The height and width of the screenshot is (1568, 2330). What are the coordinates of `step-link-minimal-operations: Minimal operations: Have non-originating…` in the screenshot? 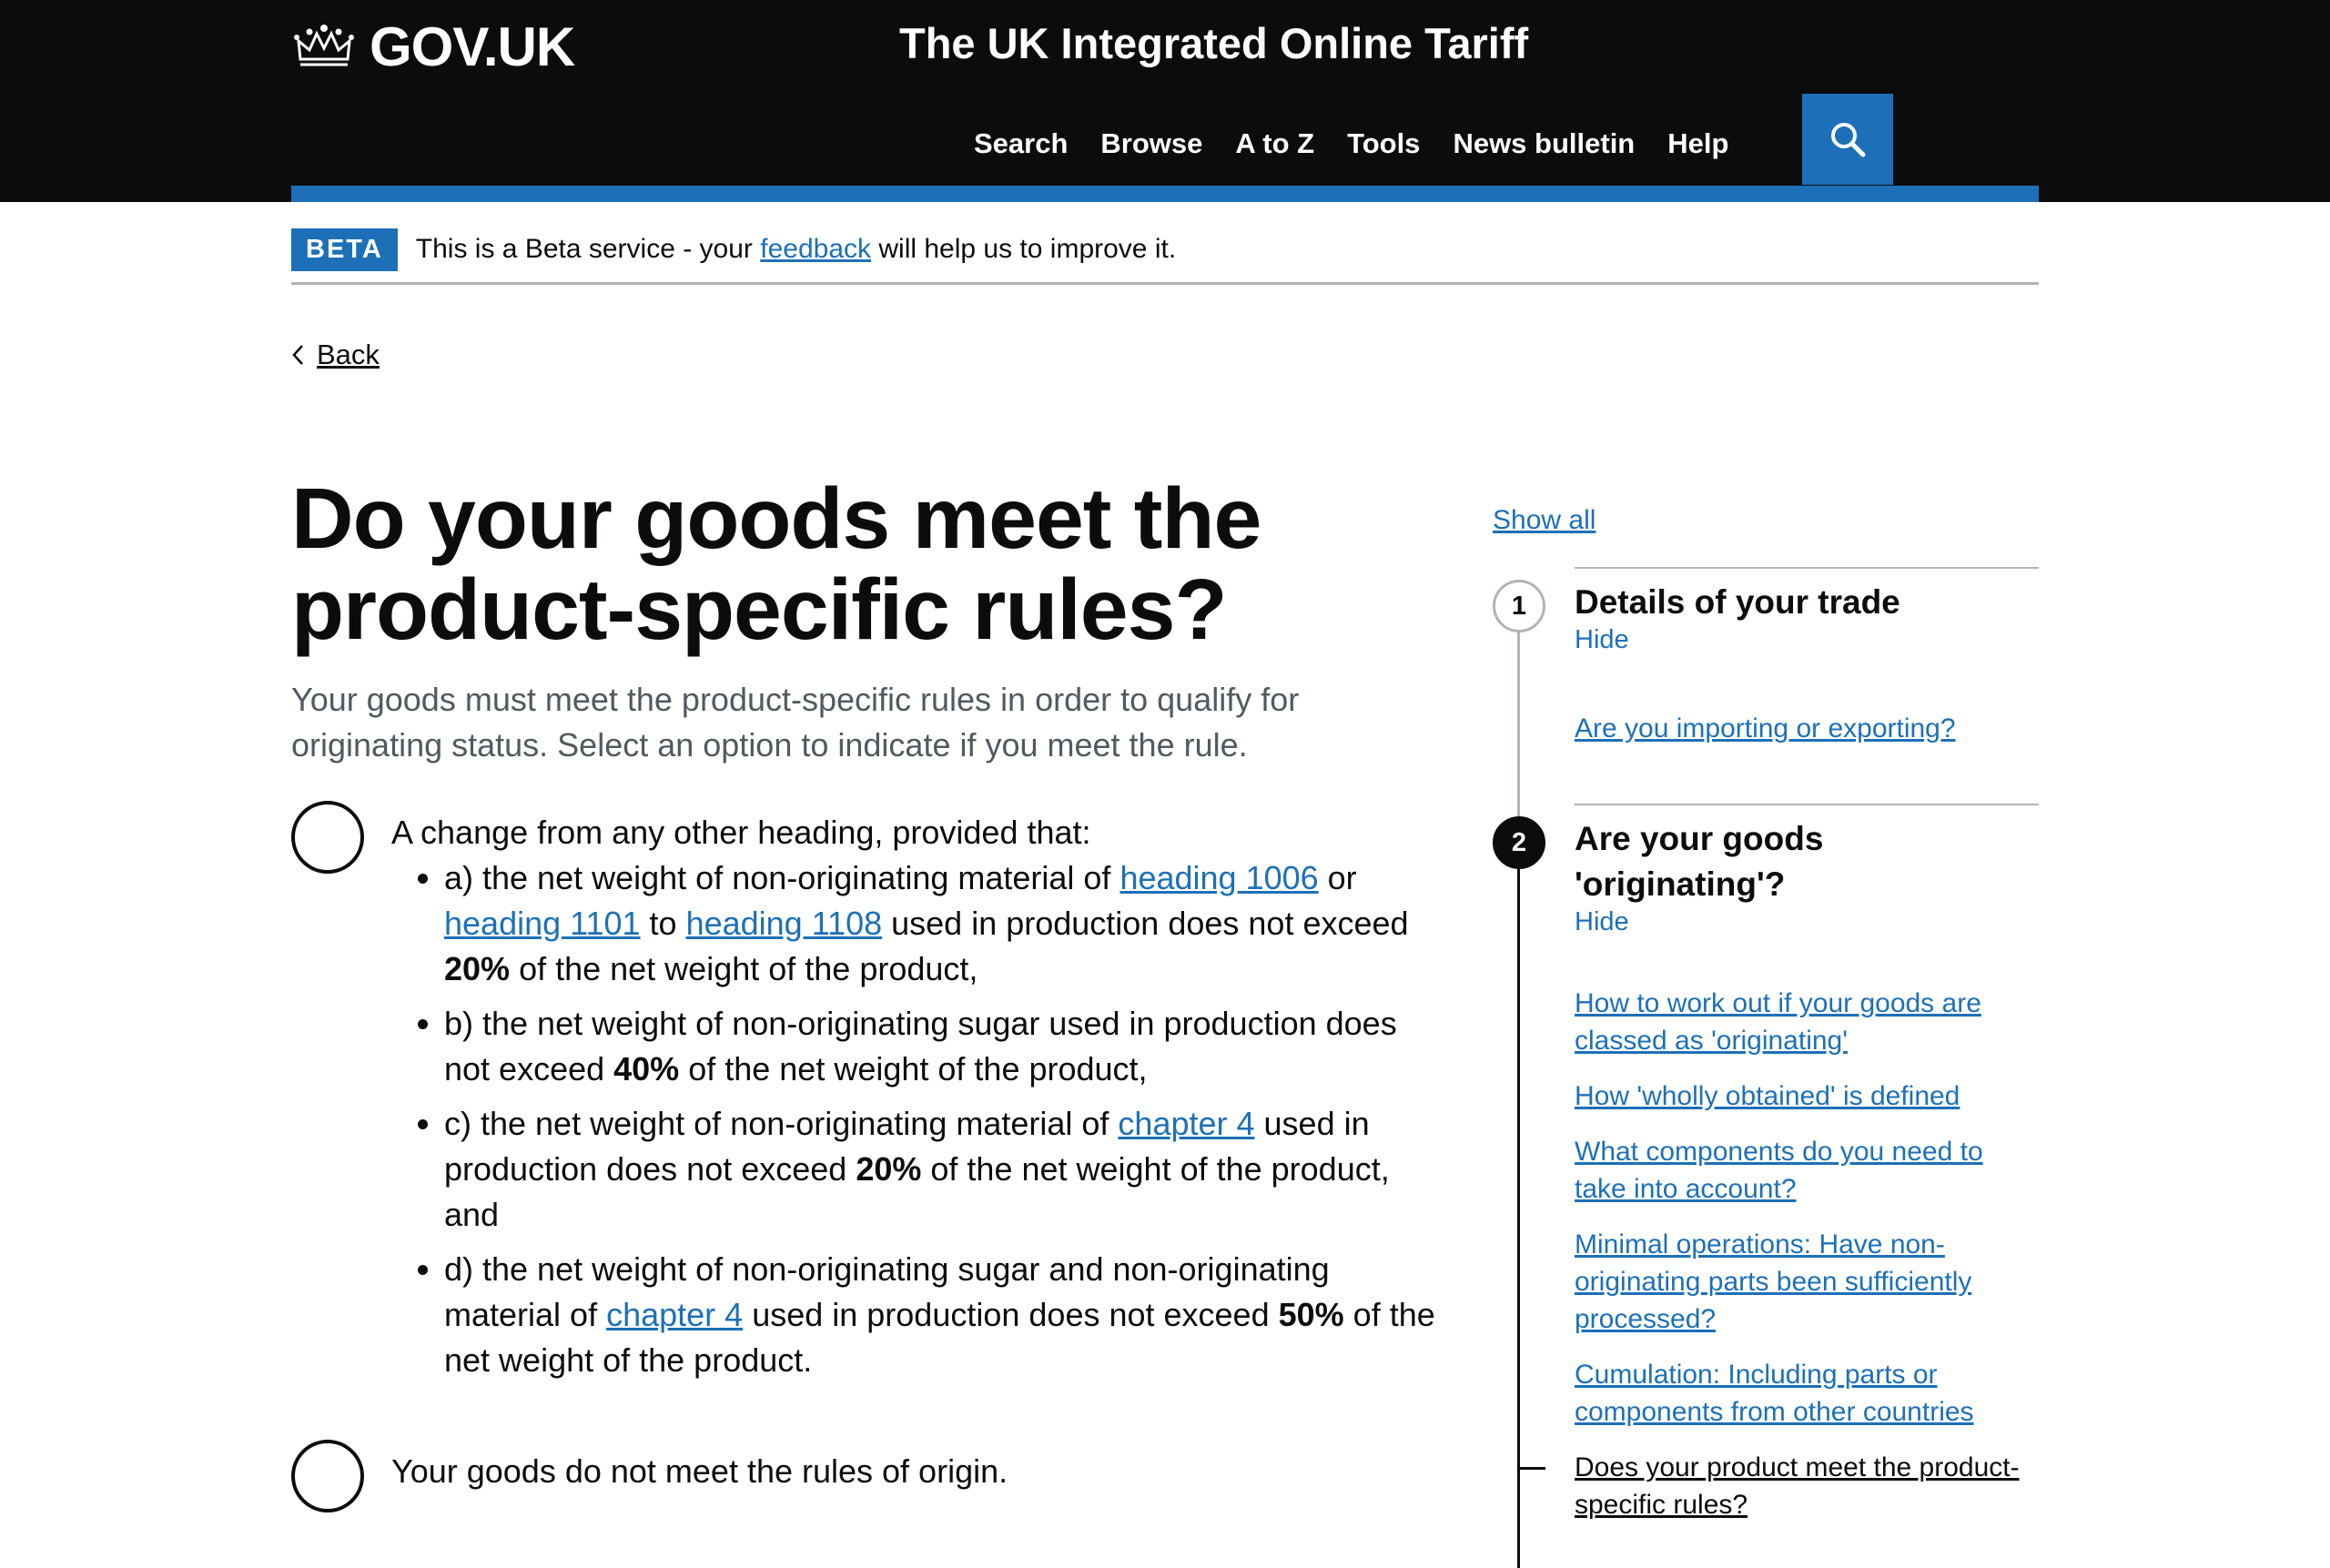 It's located at (1807, 1282).